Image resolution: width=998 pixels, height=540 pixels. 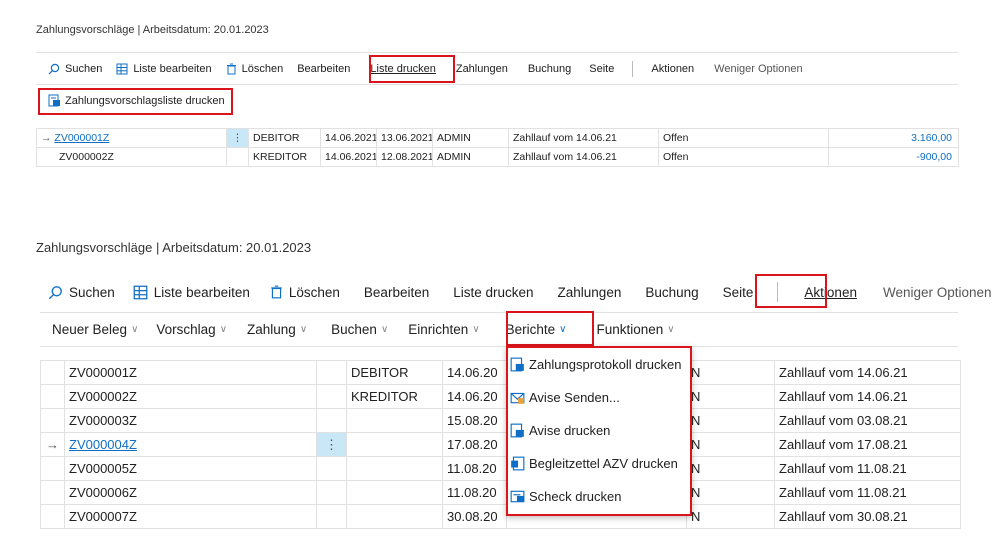 I want to click on table-row: ZV000007Z 30.08.20 N Zahllauf vom 30.08.21, so click(x=500, y=516).